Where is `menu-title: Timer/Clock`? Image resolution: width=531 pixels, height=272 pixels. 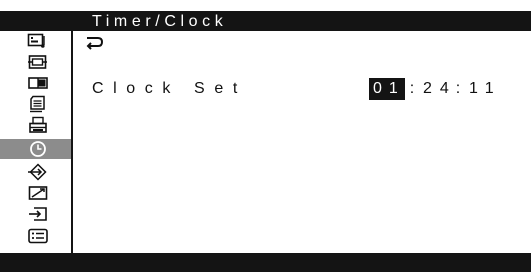
menu-title: Timer/Clock is located at coordinates (160, 21).